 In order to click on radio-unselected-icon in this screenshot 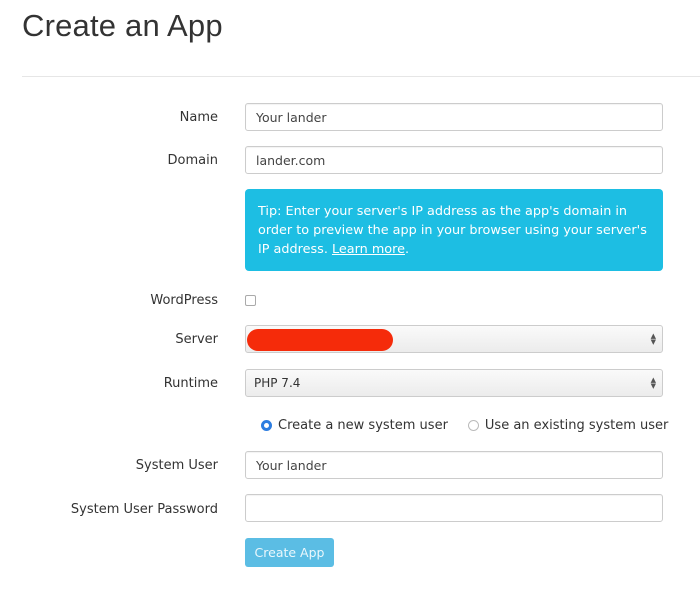, I will do `click(473, 425)`.